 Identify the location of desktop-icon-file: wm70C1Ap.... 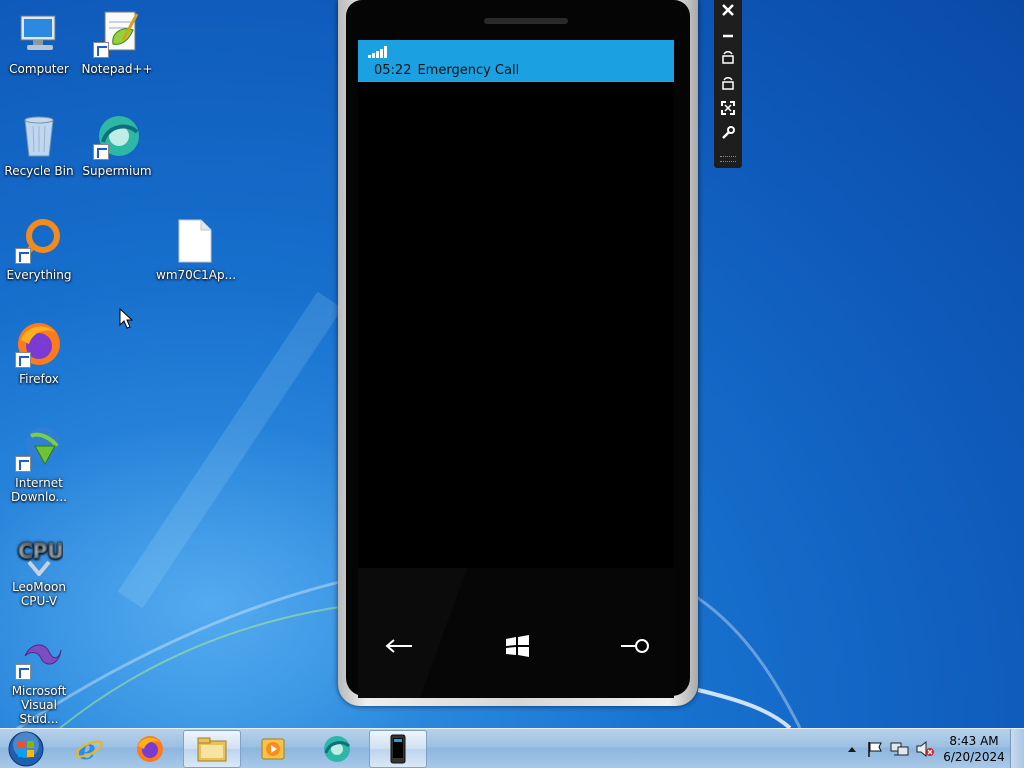
(196, 249).